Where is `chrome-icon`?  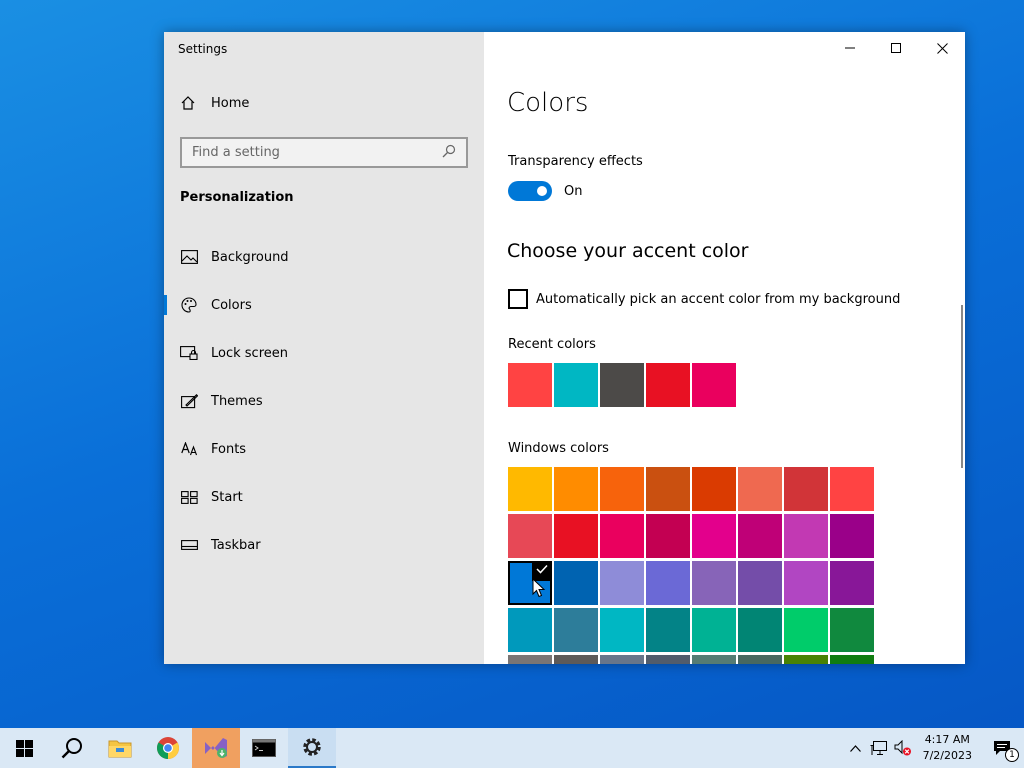 chrome-icon is located at coordinates (168, 748).